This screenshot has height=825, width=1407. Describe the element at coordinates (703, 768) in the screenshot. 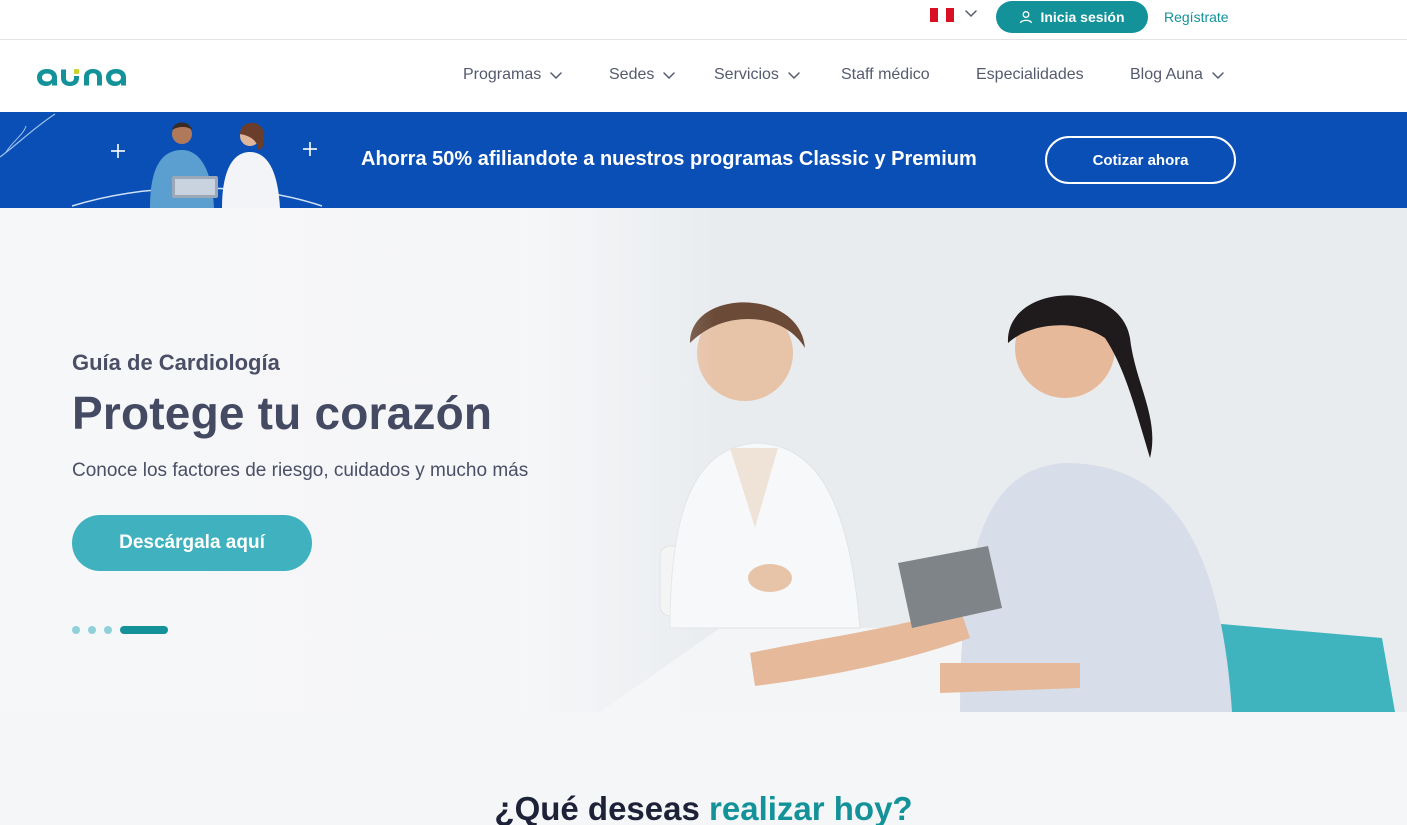

I see `actions-section: ¿Qué deseas realizar hoy?` at that location.